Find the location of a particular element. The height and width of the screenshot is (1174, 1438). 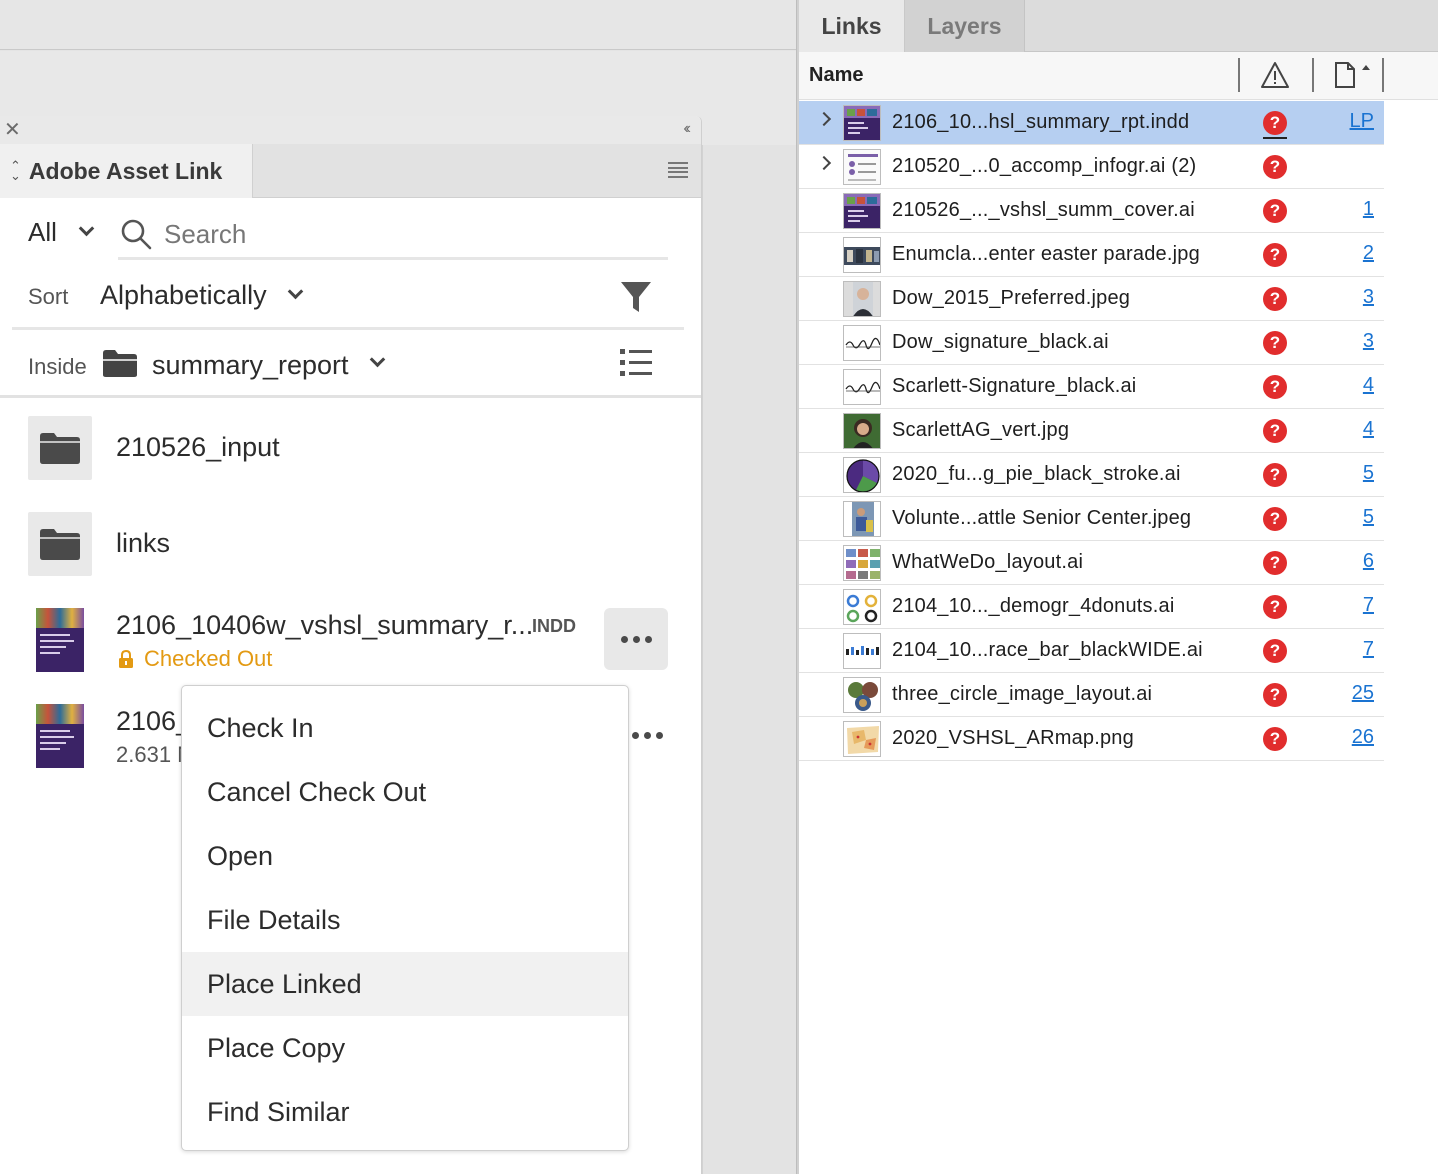

link-row: Scarlett-Signature_black.ai? 4 is located at coordinates (1091, 387).